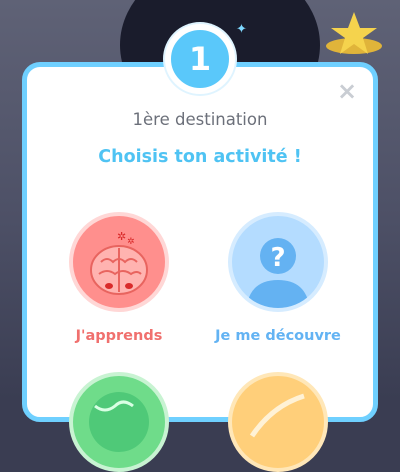  What do you see at coordinates (200, 119) in the screenshot?
I see `destination-subtitle: 1ère destination` at bounding box center [200, 119].